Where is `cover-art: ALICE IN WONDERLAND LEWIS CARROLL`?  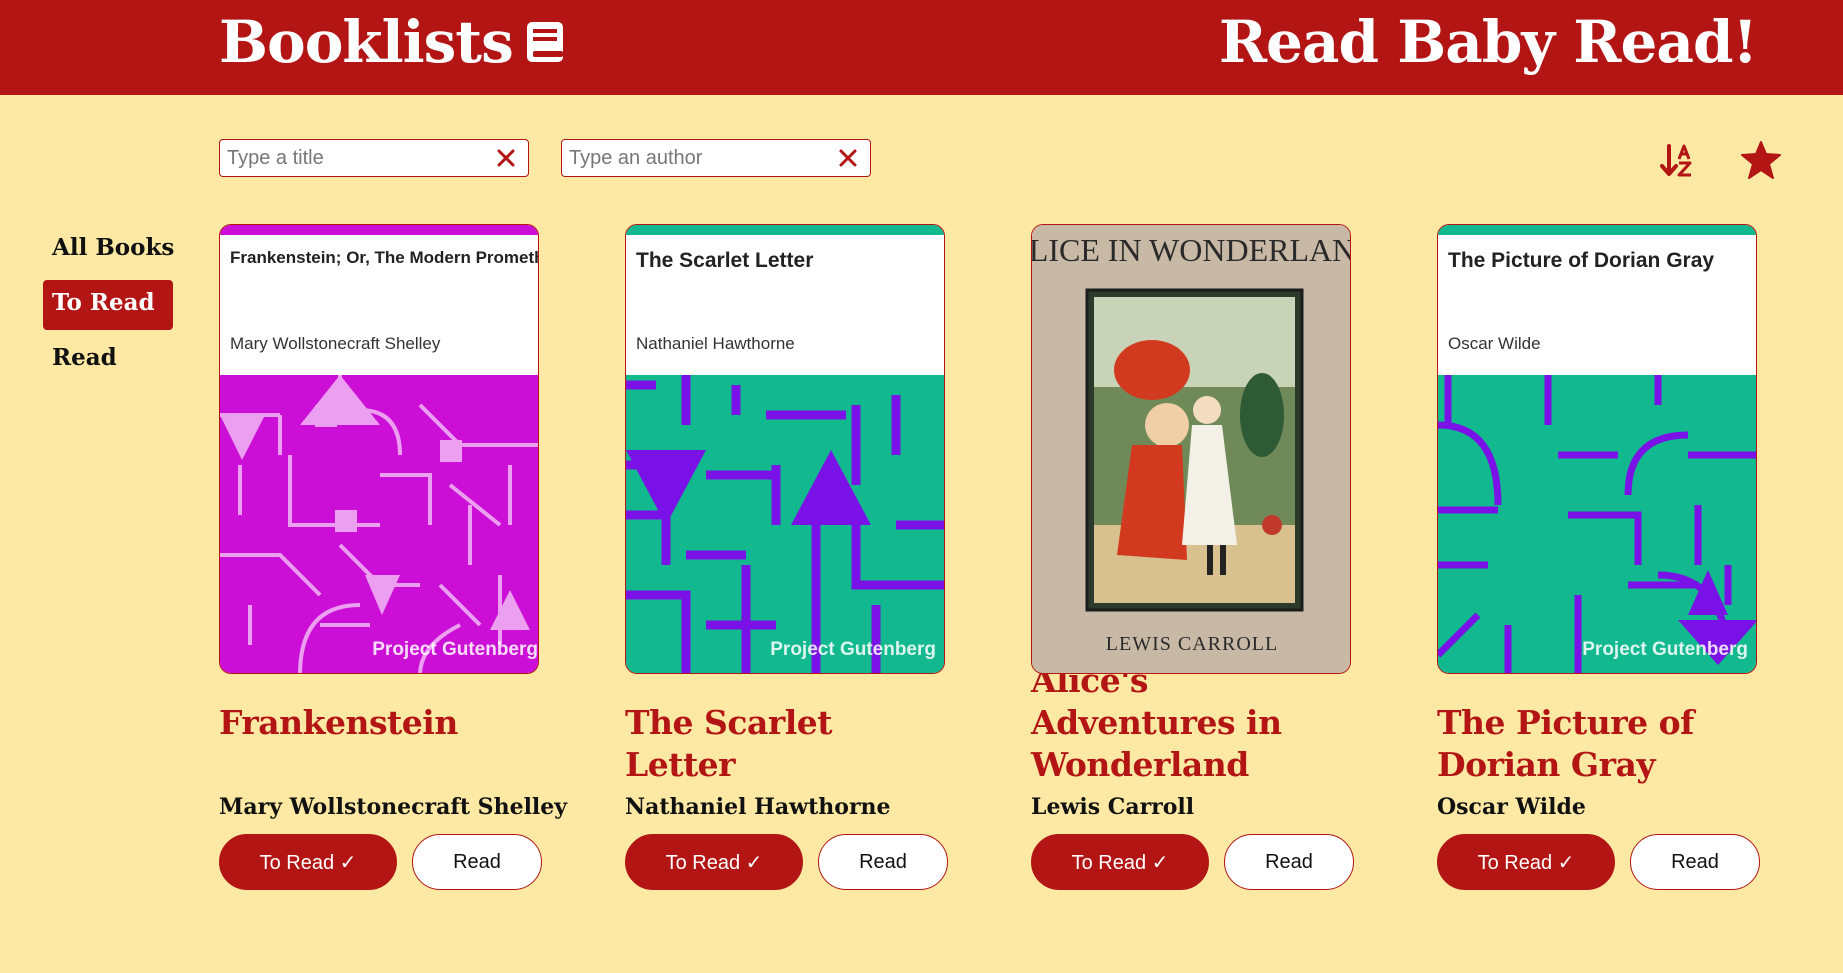 cover-art: ALICE IN WONDERLAND LEWIS CARROLL is located at coordinates (1191, 449).